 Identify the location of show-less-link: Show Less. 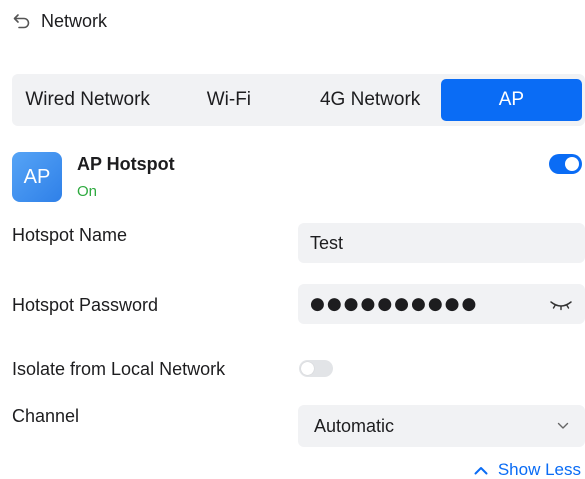
(527, 469).